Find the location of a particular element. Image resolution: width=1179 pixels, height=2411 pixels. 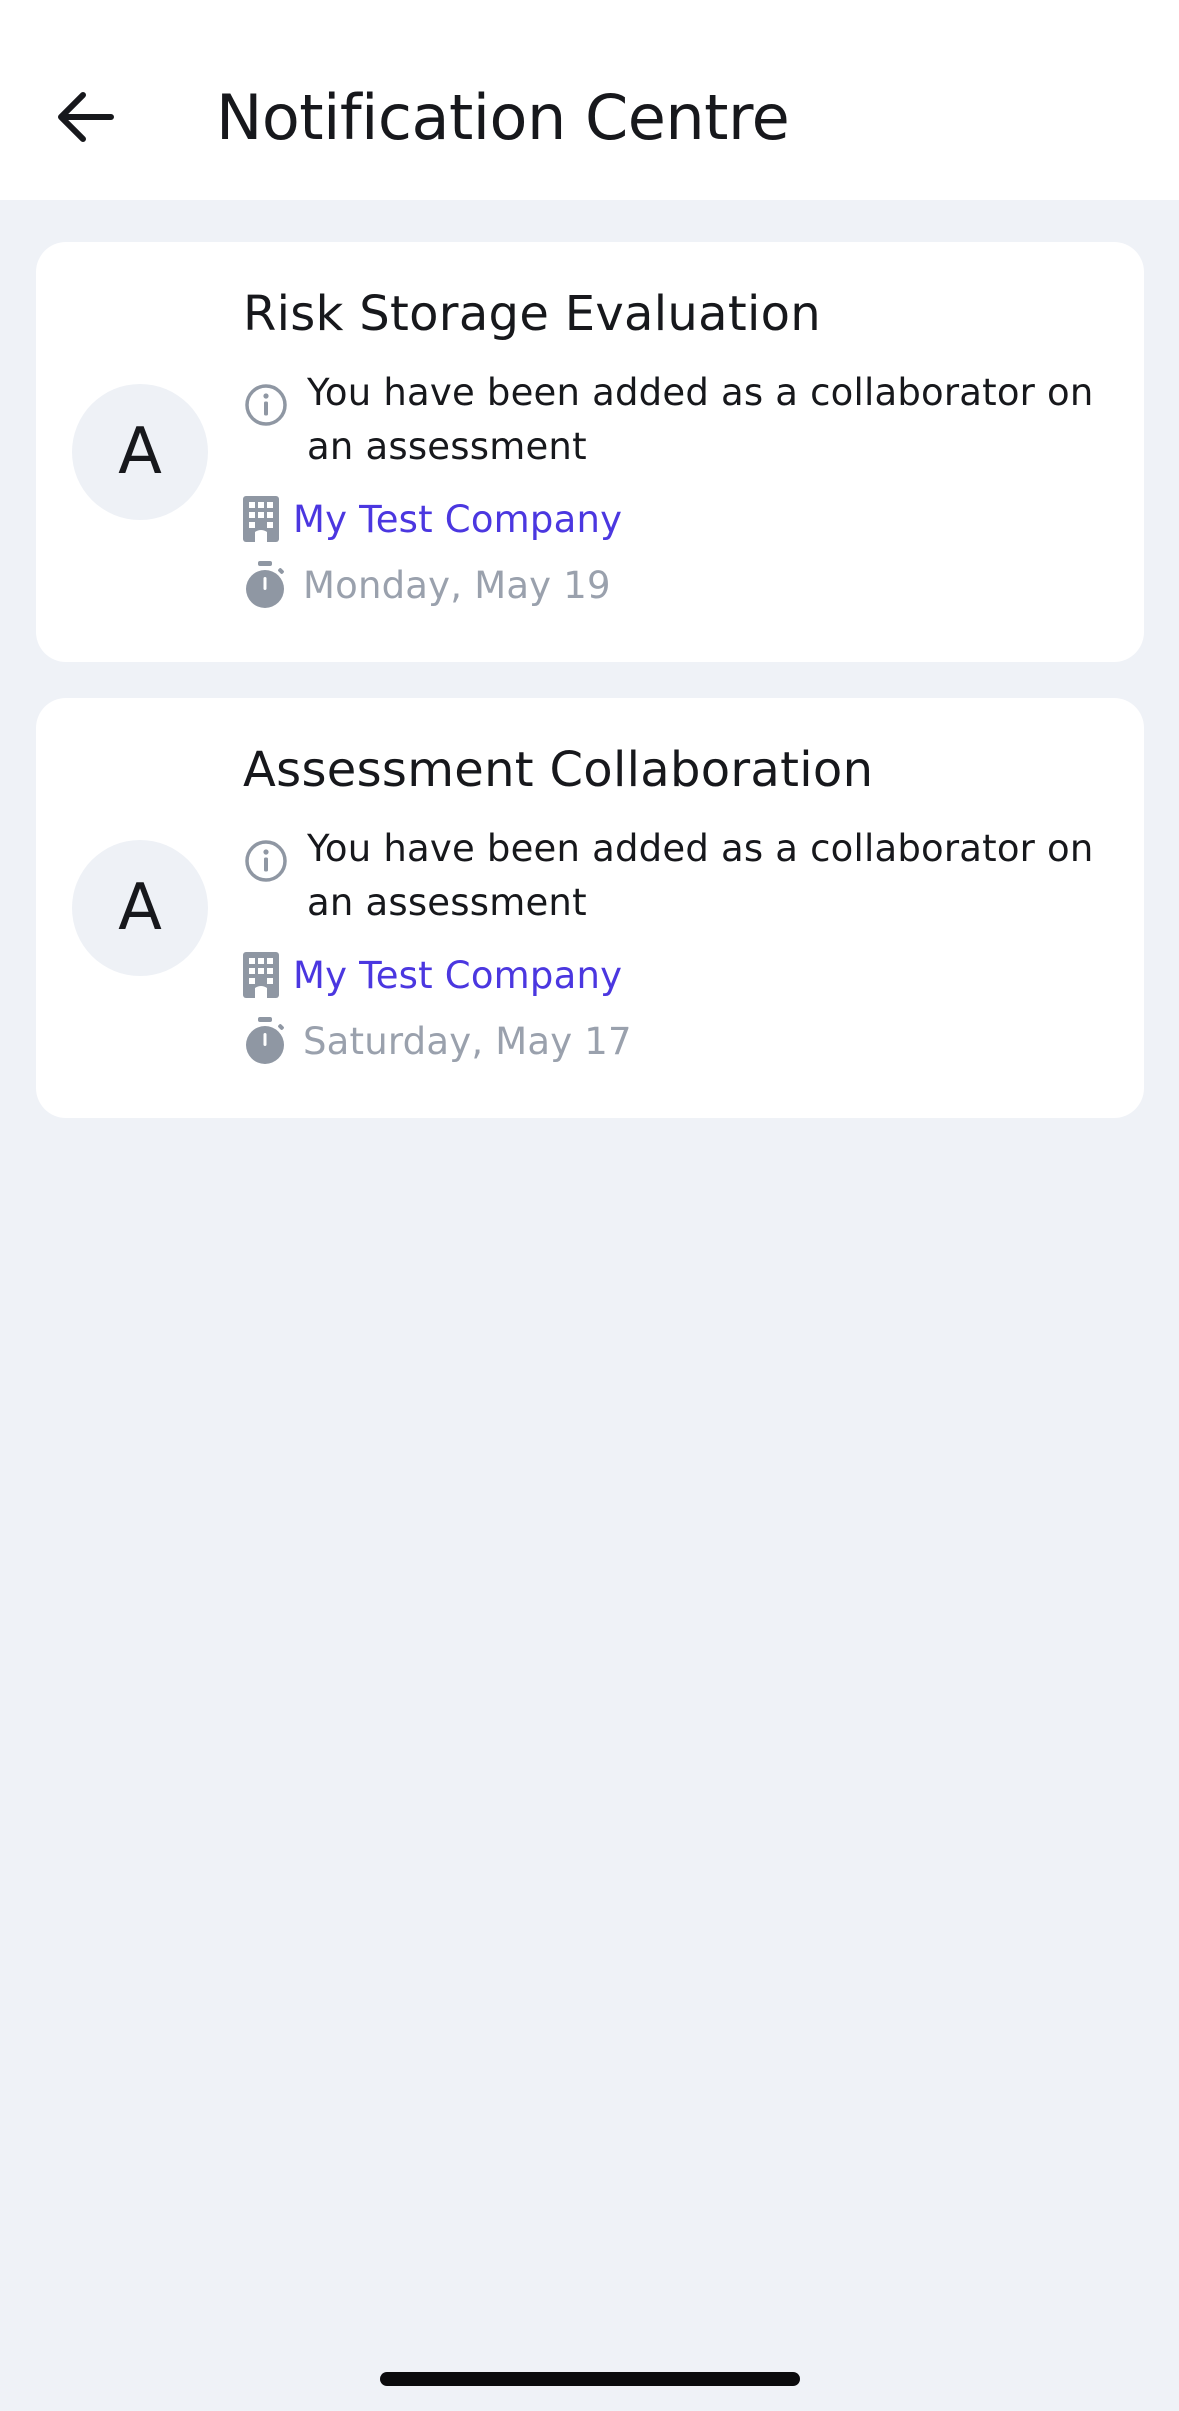

app-header: Notification Centre is located at coordinates (589, 100).